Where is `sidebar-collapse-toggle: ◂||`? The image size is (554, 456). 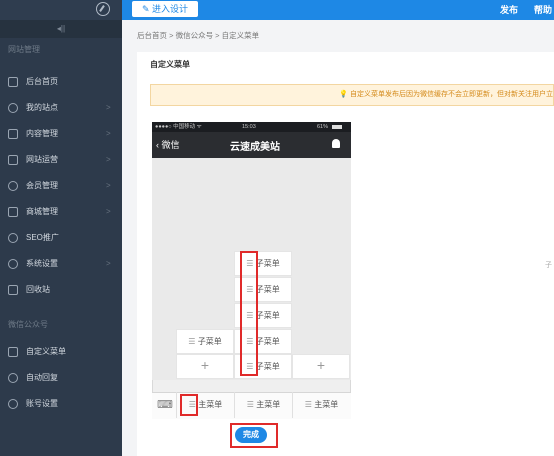 sidebar-collapse-toggle: ◂|| is located at coordinates (61, 29).